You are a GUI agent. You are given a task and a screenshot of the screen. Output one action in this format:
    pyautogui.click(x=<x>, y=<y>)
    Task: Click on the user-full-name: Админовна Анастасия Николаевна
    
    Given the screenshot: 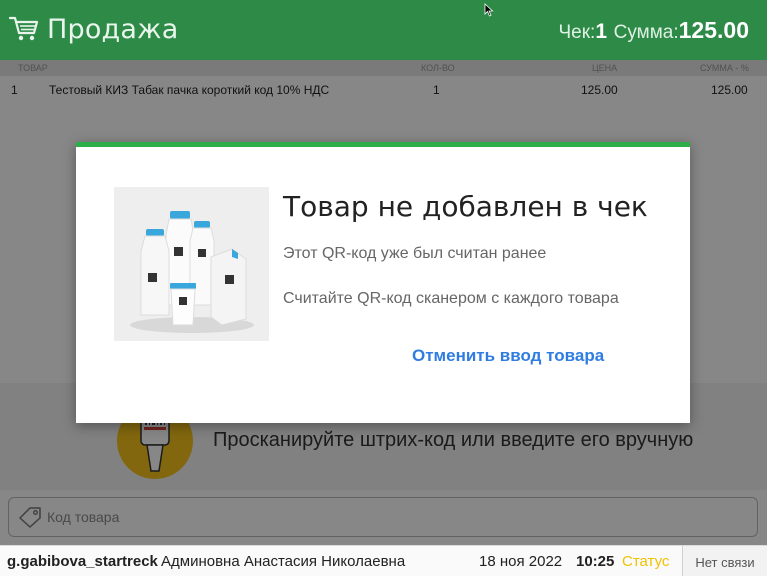 What is the action you would take?
    pyautogui.click(x=283, y=561)
    